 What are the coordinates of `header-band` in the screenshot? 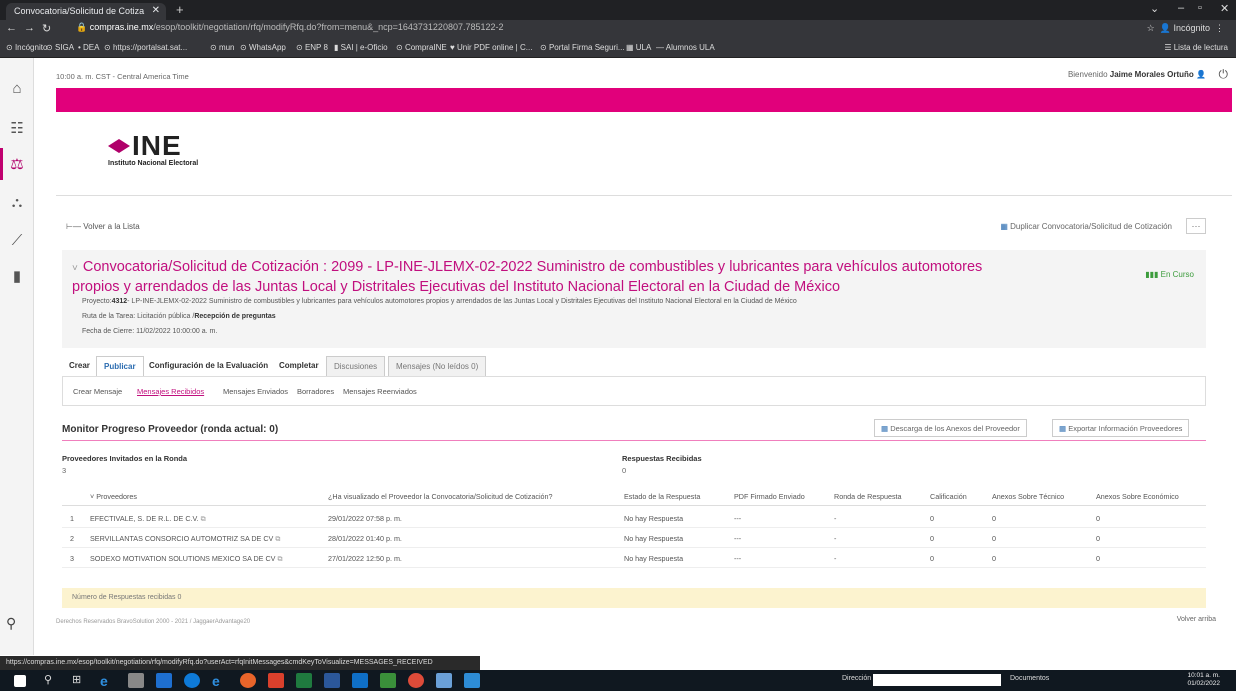 It's located at (644, 100).